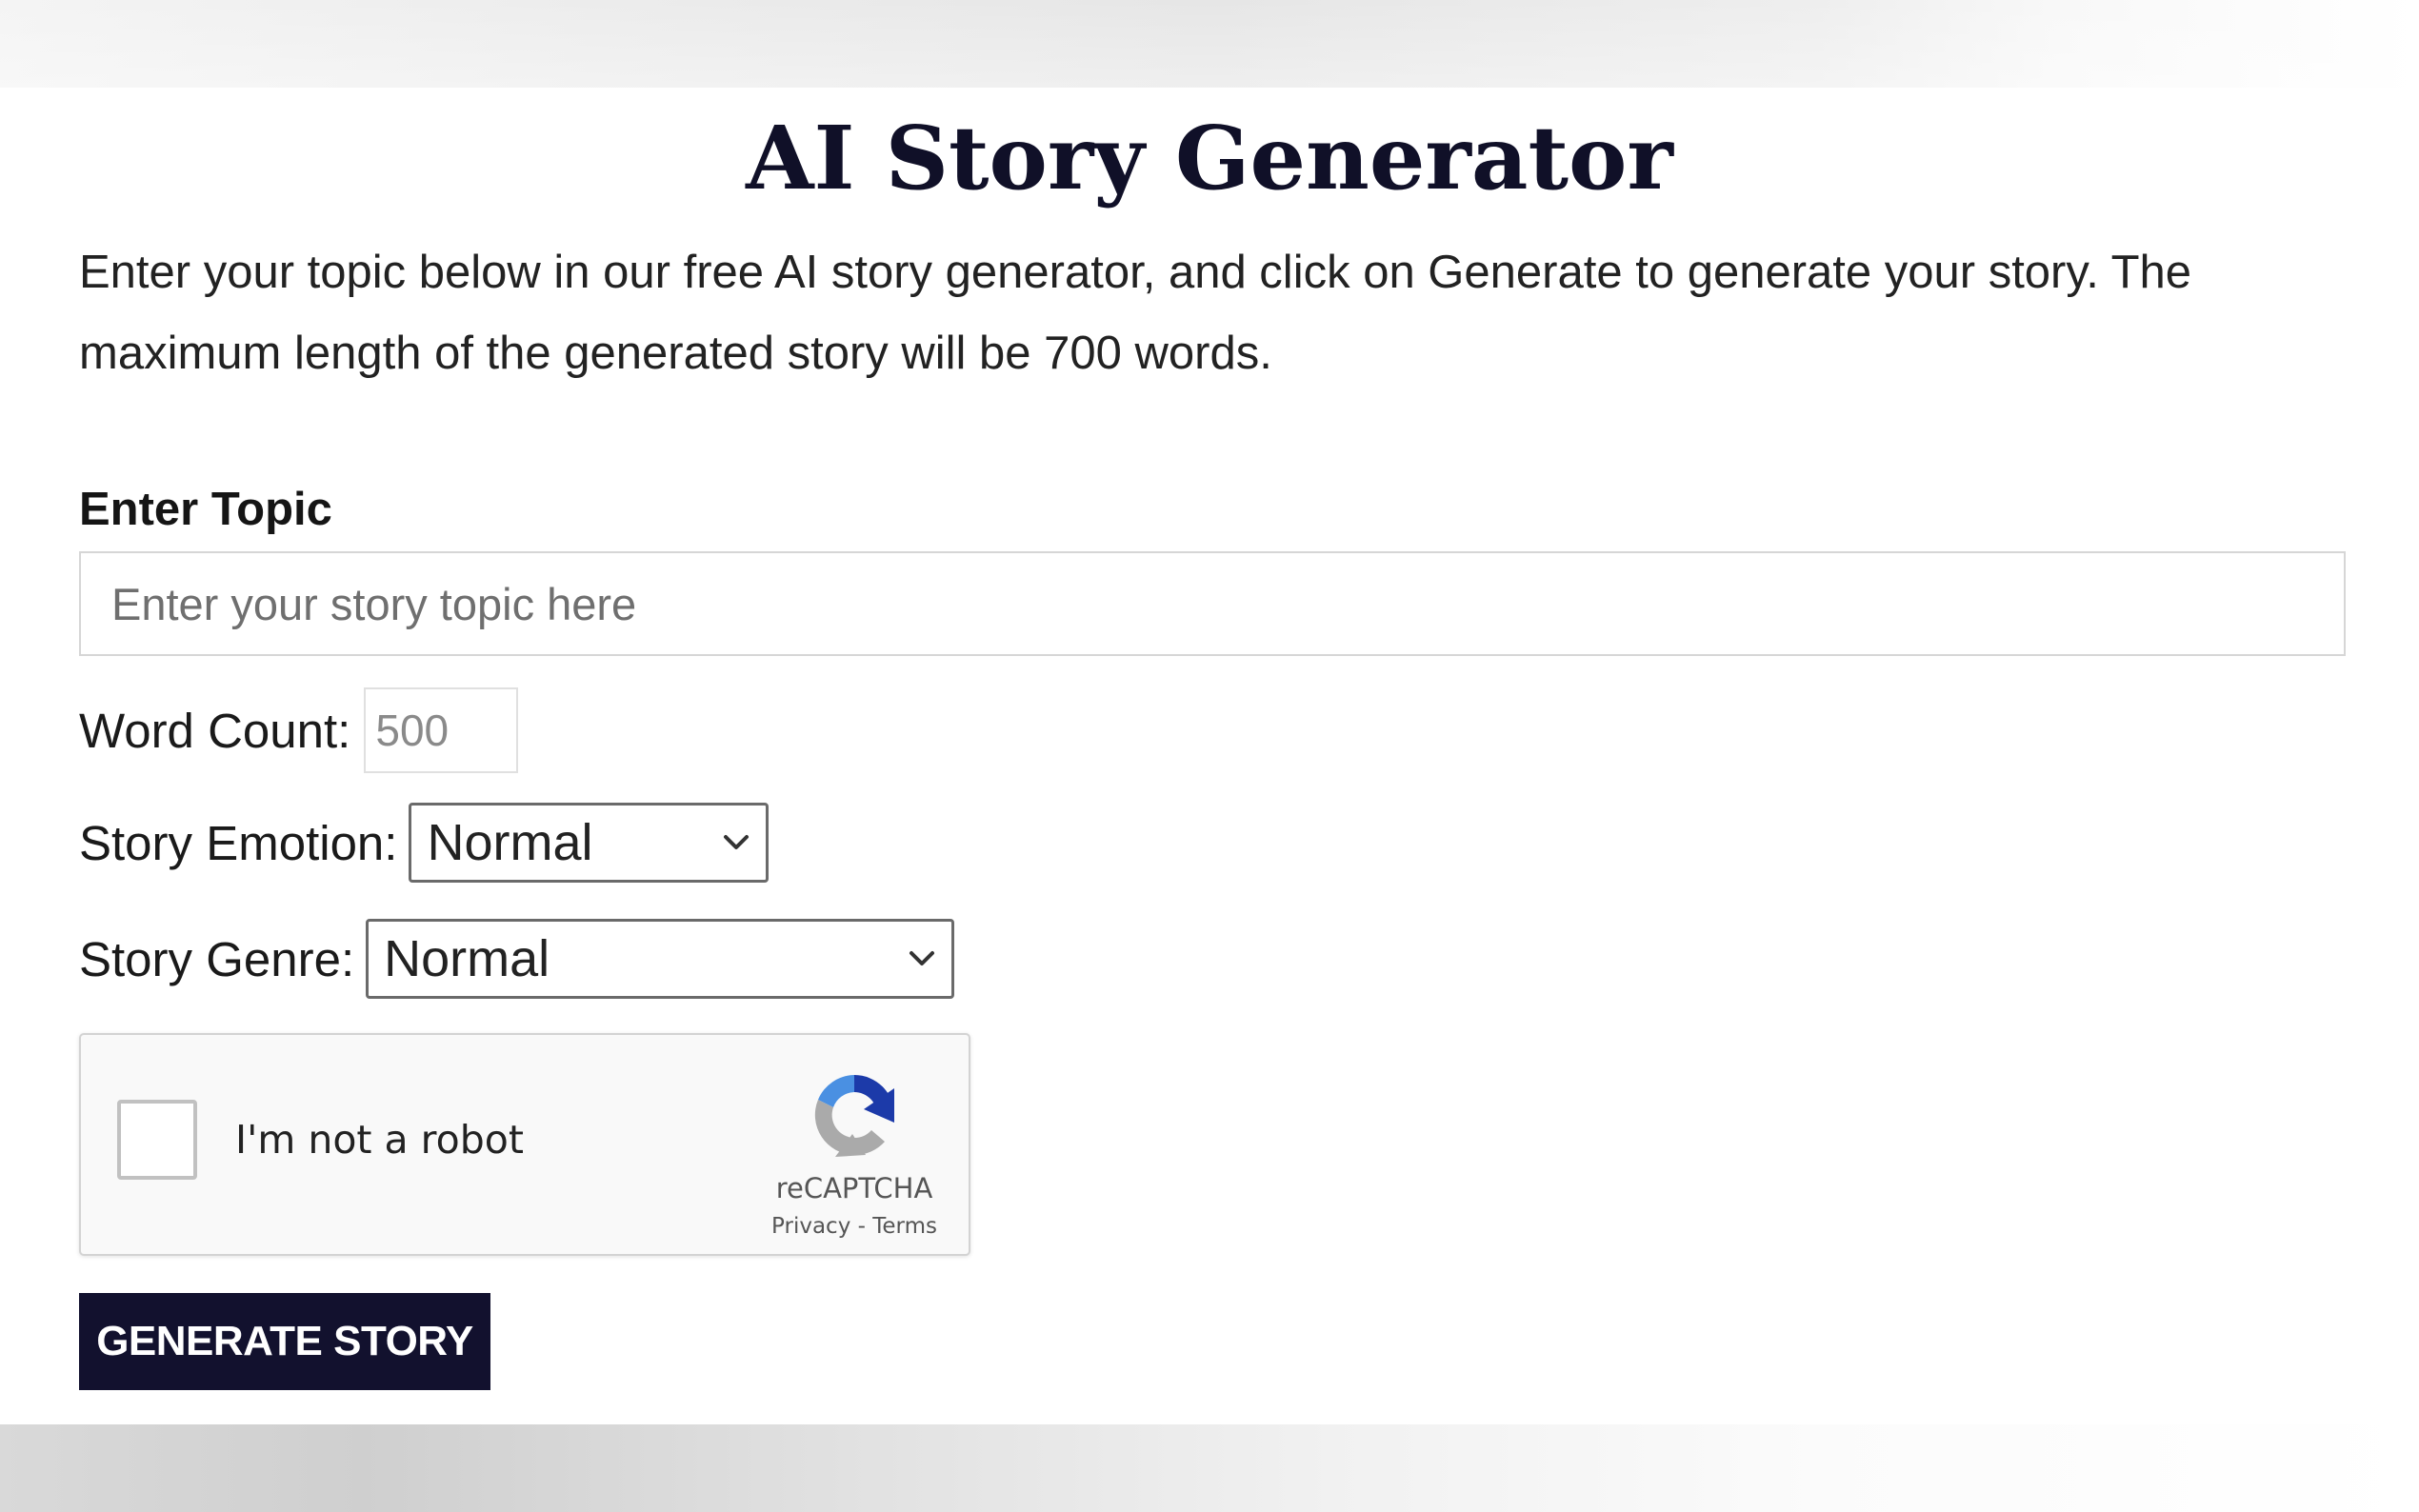  I want to click on recaptcha-links: Privacy - Terms, so click(854, 1226).